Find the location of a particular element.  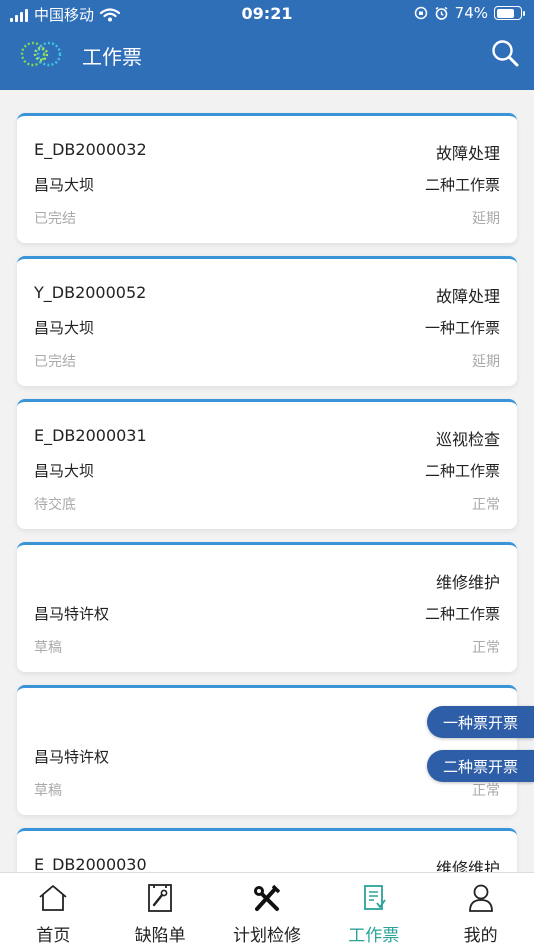

ticket-code: E_DB2000030 is located at coordinates (90, 863).